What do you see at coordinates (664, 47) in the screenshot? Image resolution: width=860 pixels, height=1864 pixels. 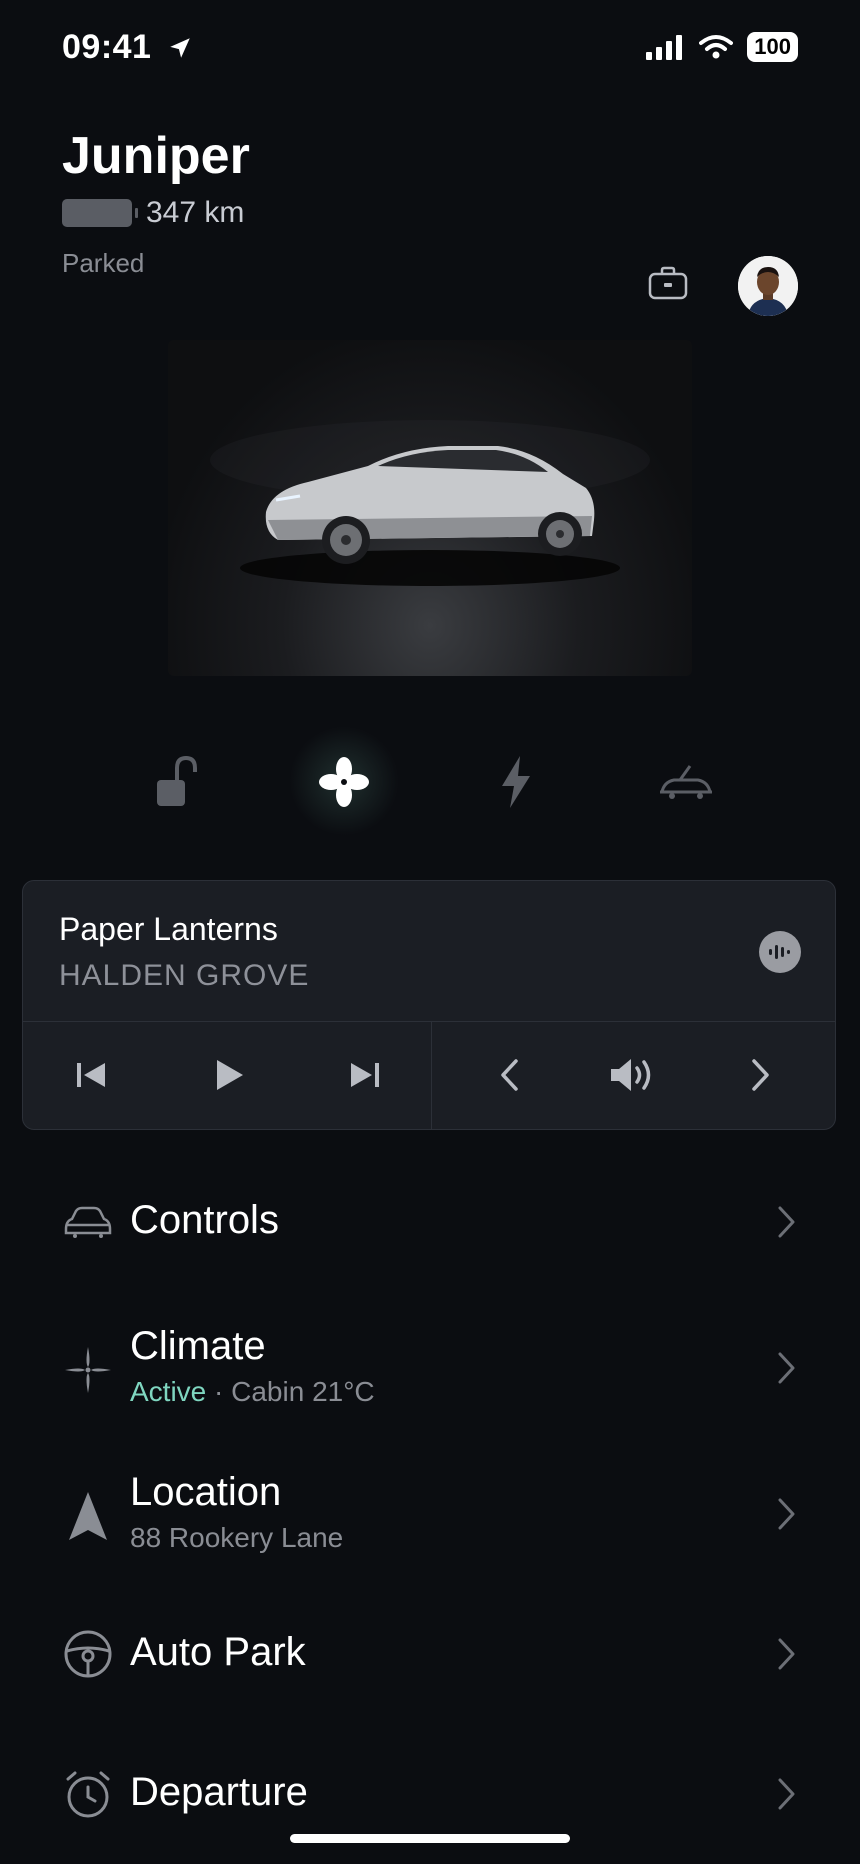 I see `signal-icon` at bounding box center [664, 47].